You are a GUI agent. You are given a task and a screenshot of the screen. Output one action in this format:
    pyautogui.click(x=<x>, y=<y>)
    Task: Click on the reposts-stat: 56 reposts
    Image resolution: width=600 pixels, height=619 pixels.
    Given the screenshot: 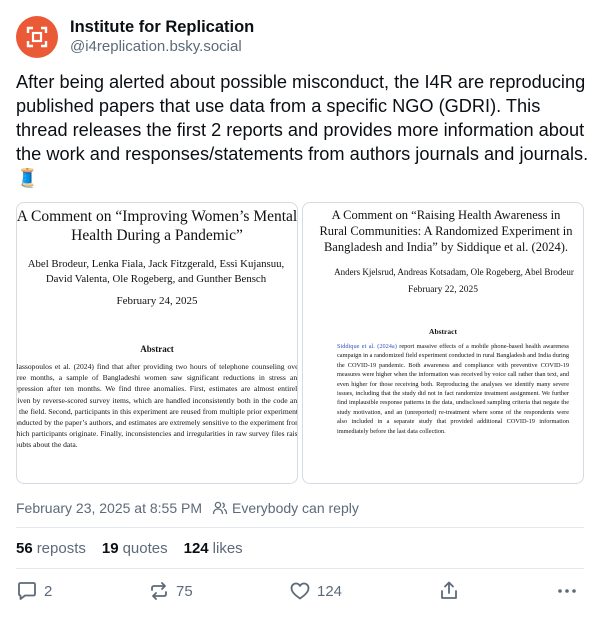 What is the action you would take?
    pyautogui.click(x=51, y=548)
    